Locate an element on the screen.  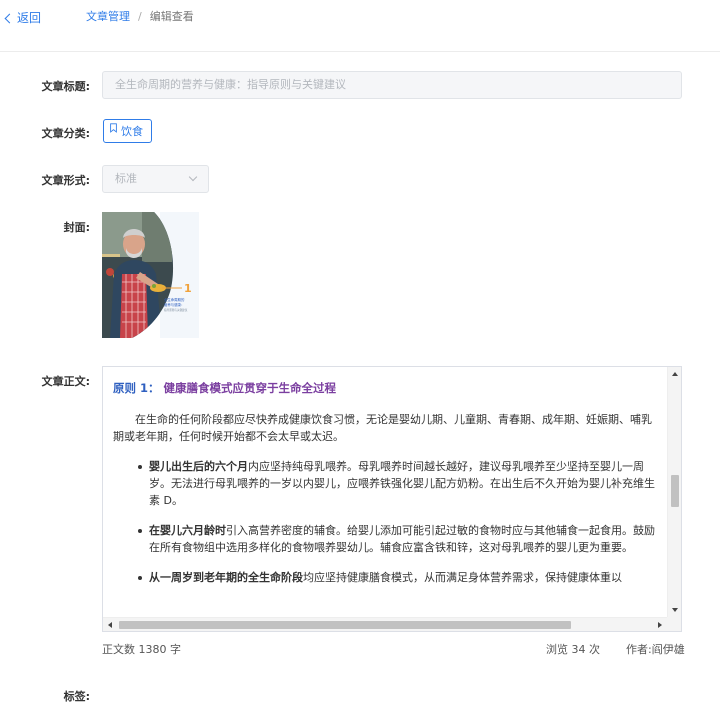
cover-photo: 1 全生命周期的 营养与健康： 指导原则与关键建议 is located at coordinates (150, 275).